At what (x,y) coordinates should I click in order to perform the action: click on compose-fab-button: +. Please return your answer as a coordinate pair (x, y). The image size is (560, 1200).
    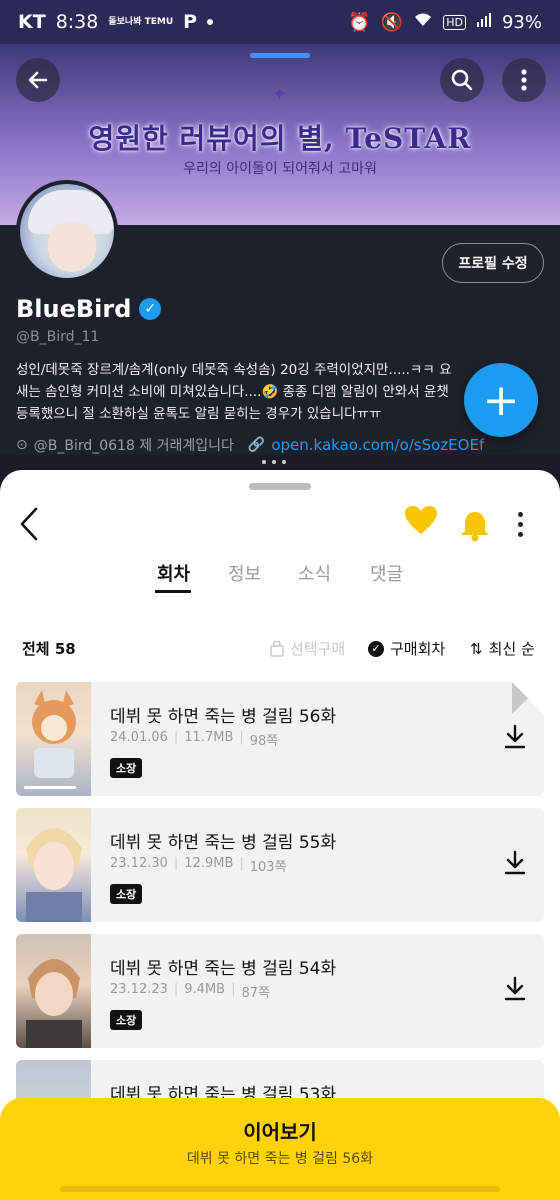
    Looking at the image, I should click on (501, 400).